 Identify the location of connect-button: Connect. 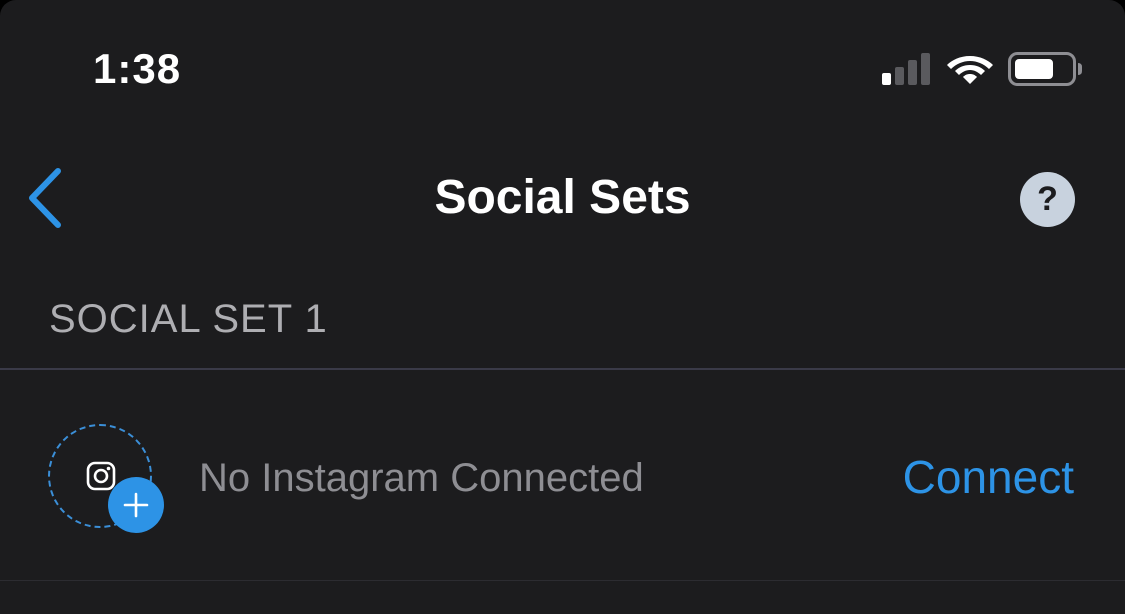
(988, 477).